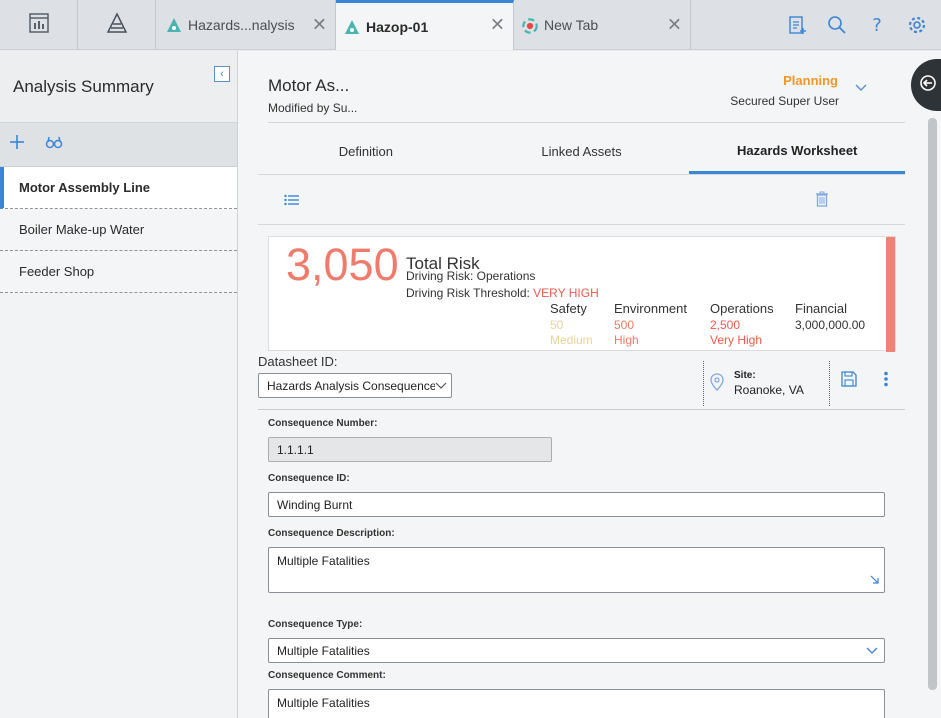  What do you see at coordinates (323, 650) in the screenshot?
I see `consequence-type-value: Multiple Fatalities` at bounding box center [323, 650].